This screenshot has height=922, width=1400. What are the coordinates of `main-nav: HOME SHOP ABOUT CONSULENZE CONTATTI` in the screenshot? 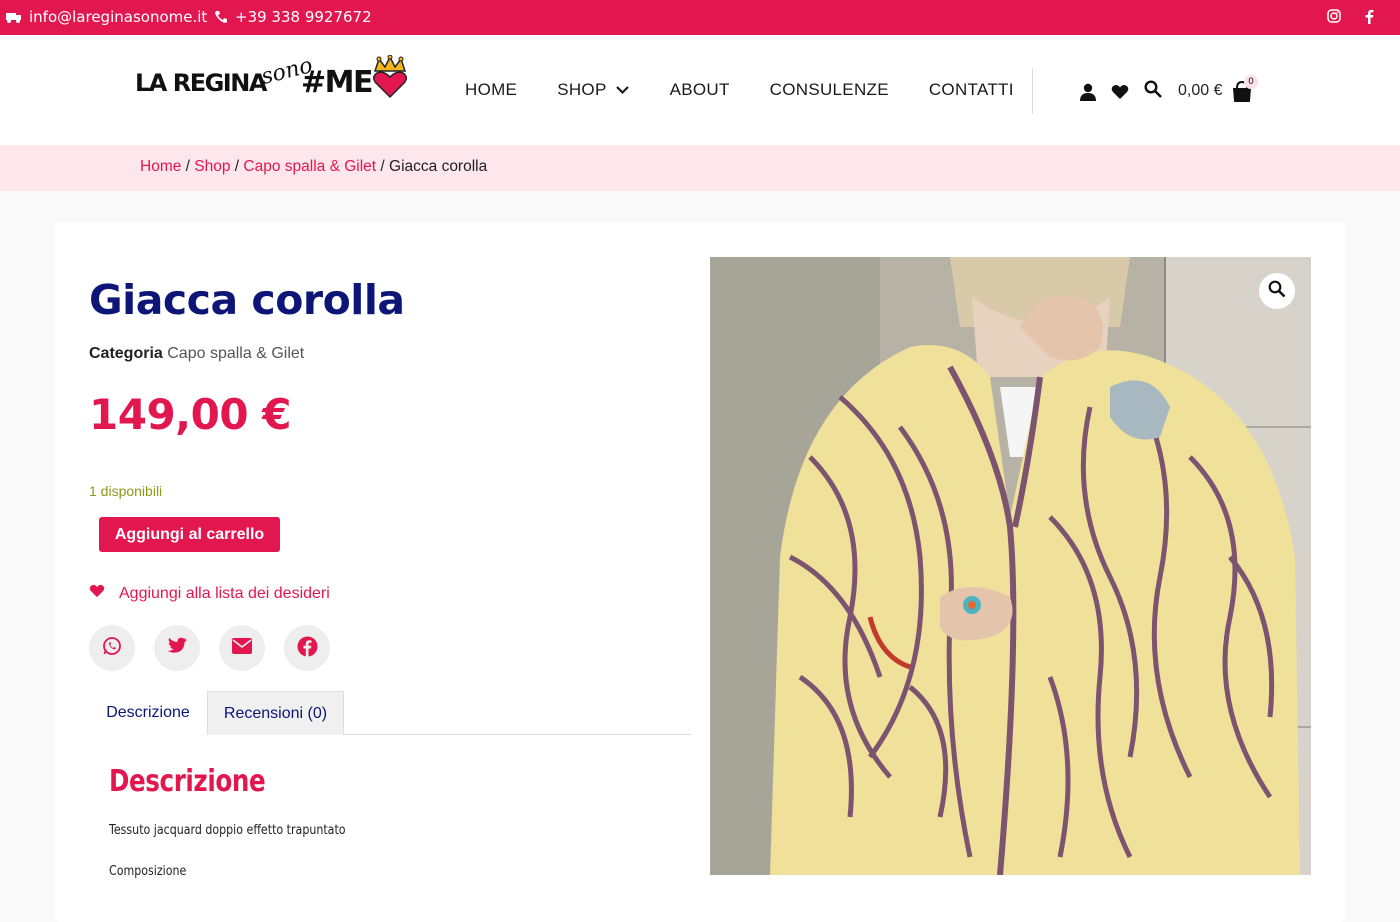 It's located at (739, 90).